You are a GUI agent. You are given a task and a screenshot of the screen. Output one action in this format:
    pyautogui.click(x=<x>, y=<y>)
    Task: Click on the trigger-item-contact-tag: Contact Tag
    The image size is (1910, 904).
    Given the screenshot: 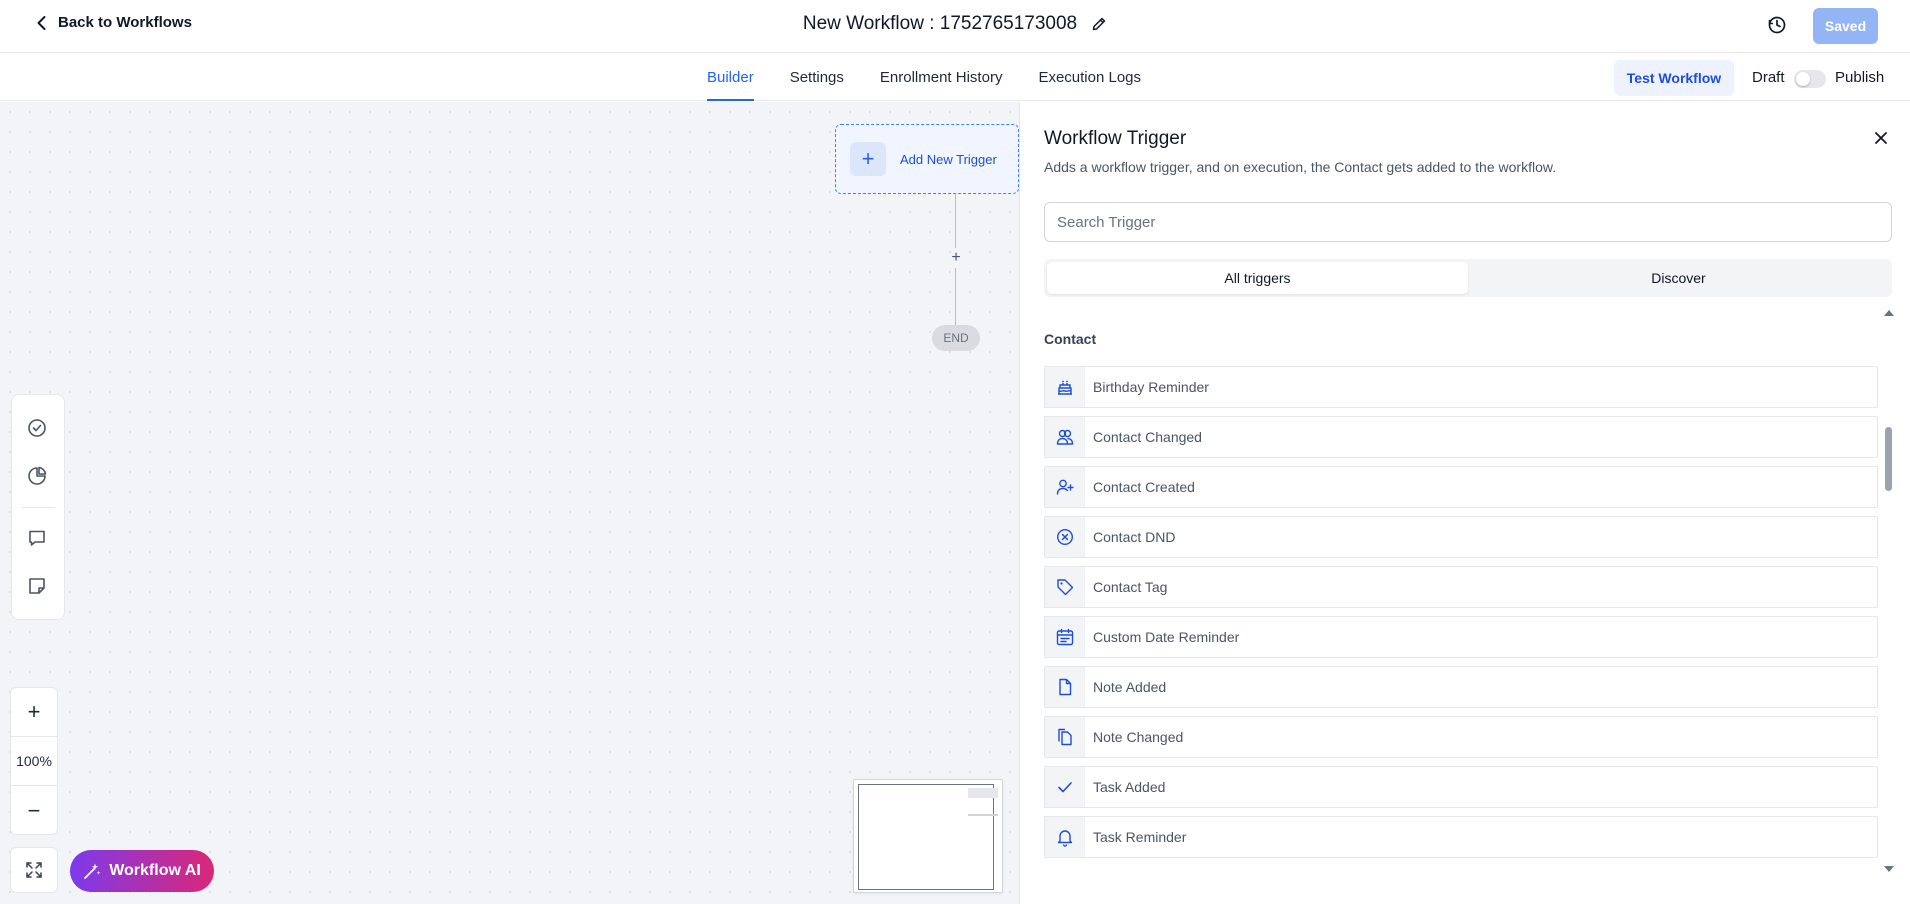 What is the action you would take?
    pyautogui.click(x=1461, y=587)
    